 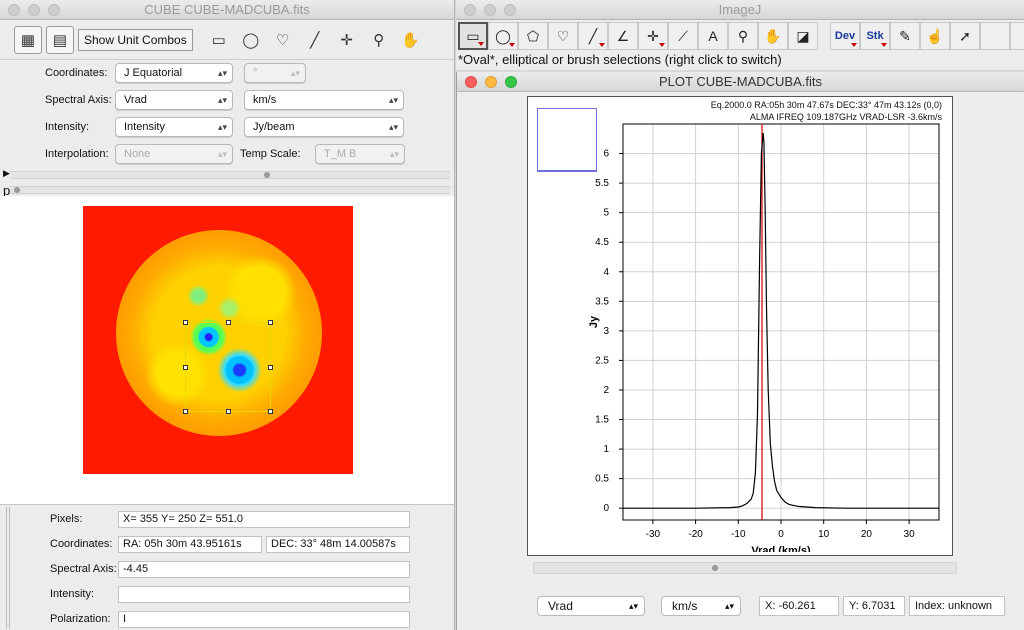 What do you see at coordinates (174, 73) in the screenshot?
I see `coordinates-select: J Equatorial ▴▾` at bounding box center [174, 73].